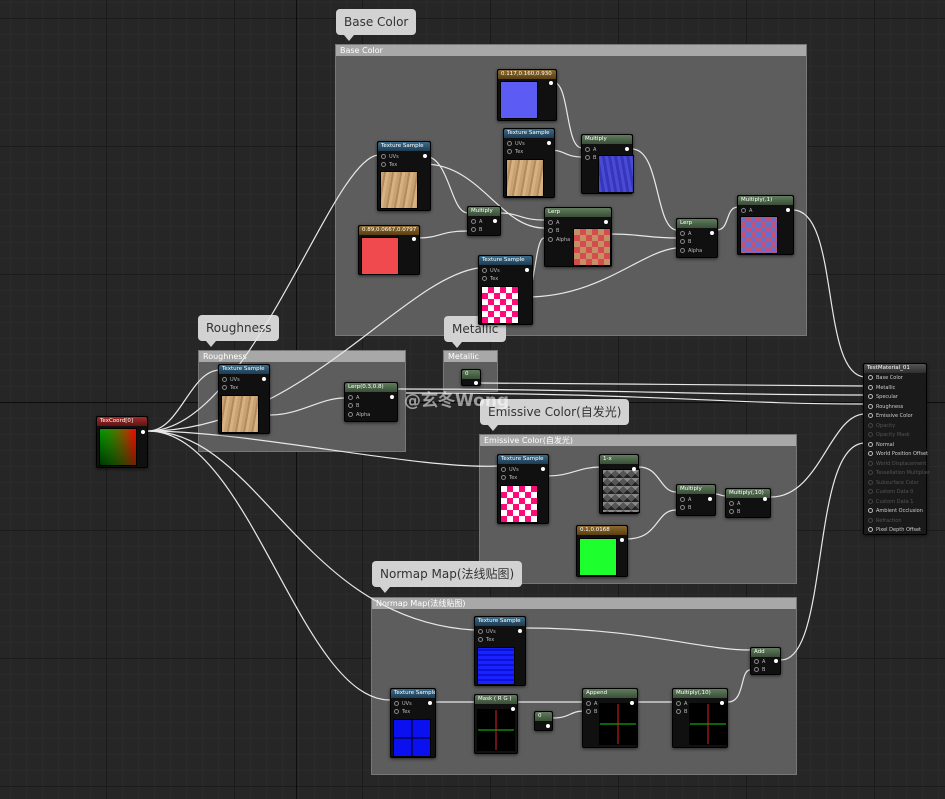 The width and height of the screenshot is (945, 799). What do you see at coordinates (543, 721) in the screenshot?
I see `node-constant-zero-normal: 0` at bounding box center [543, 721].